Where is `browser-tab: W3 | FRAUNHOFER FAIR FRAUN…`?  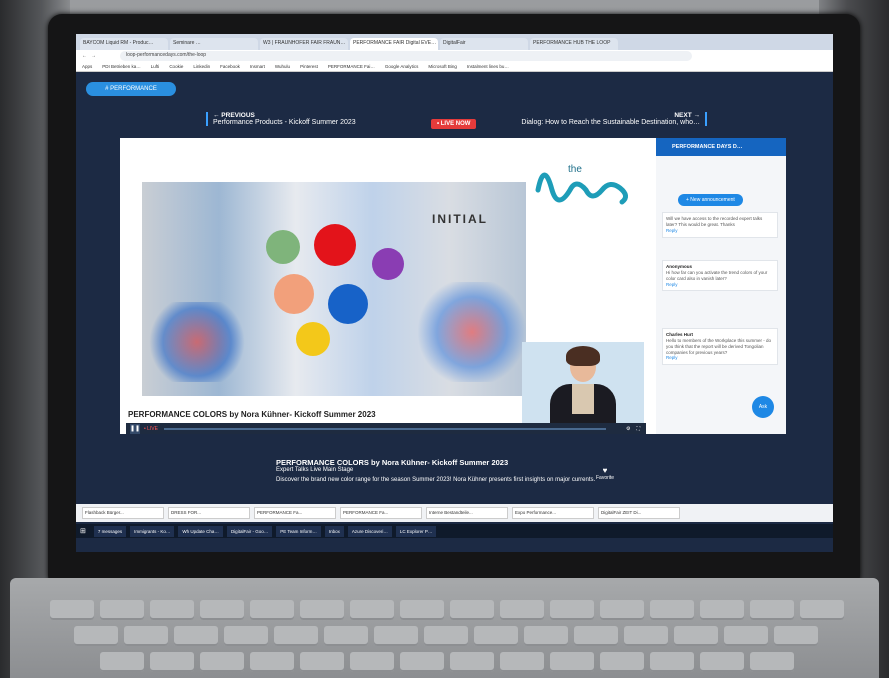 browser-tab: W3 | FRAUNHOFER FAIR FRAUN… is located at coordinates (304, 44).